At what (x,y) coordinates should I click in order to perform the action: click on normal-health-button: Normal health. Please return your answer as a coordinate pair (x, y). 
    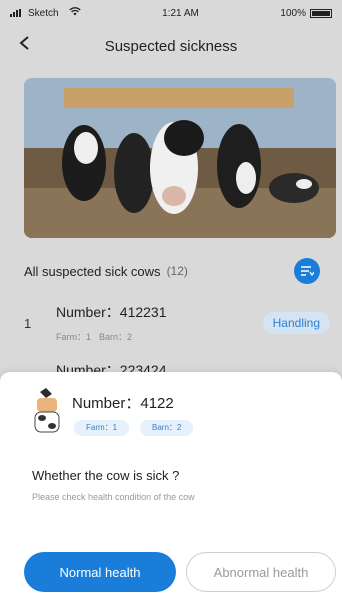
    Looking at the image, I should click on (100, 572).